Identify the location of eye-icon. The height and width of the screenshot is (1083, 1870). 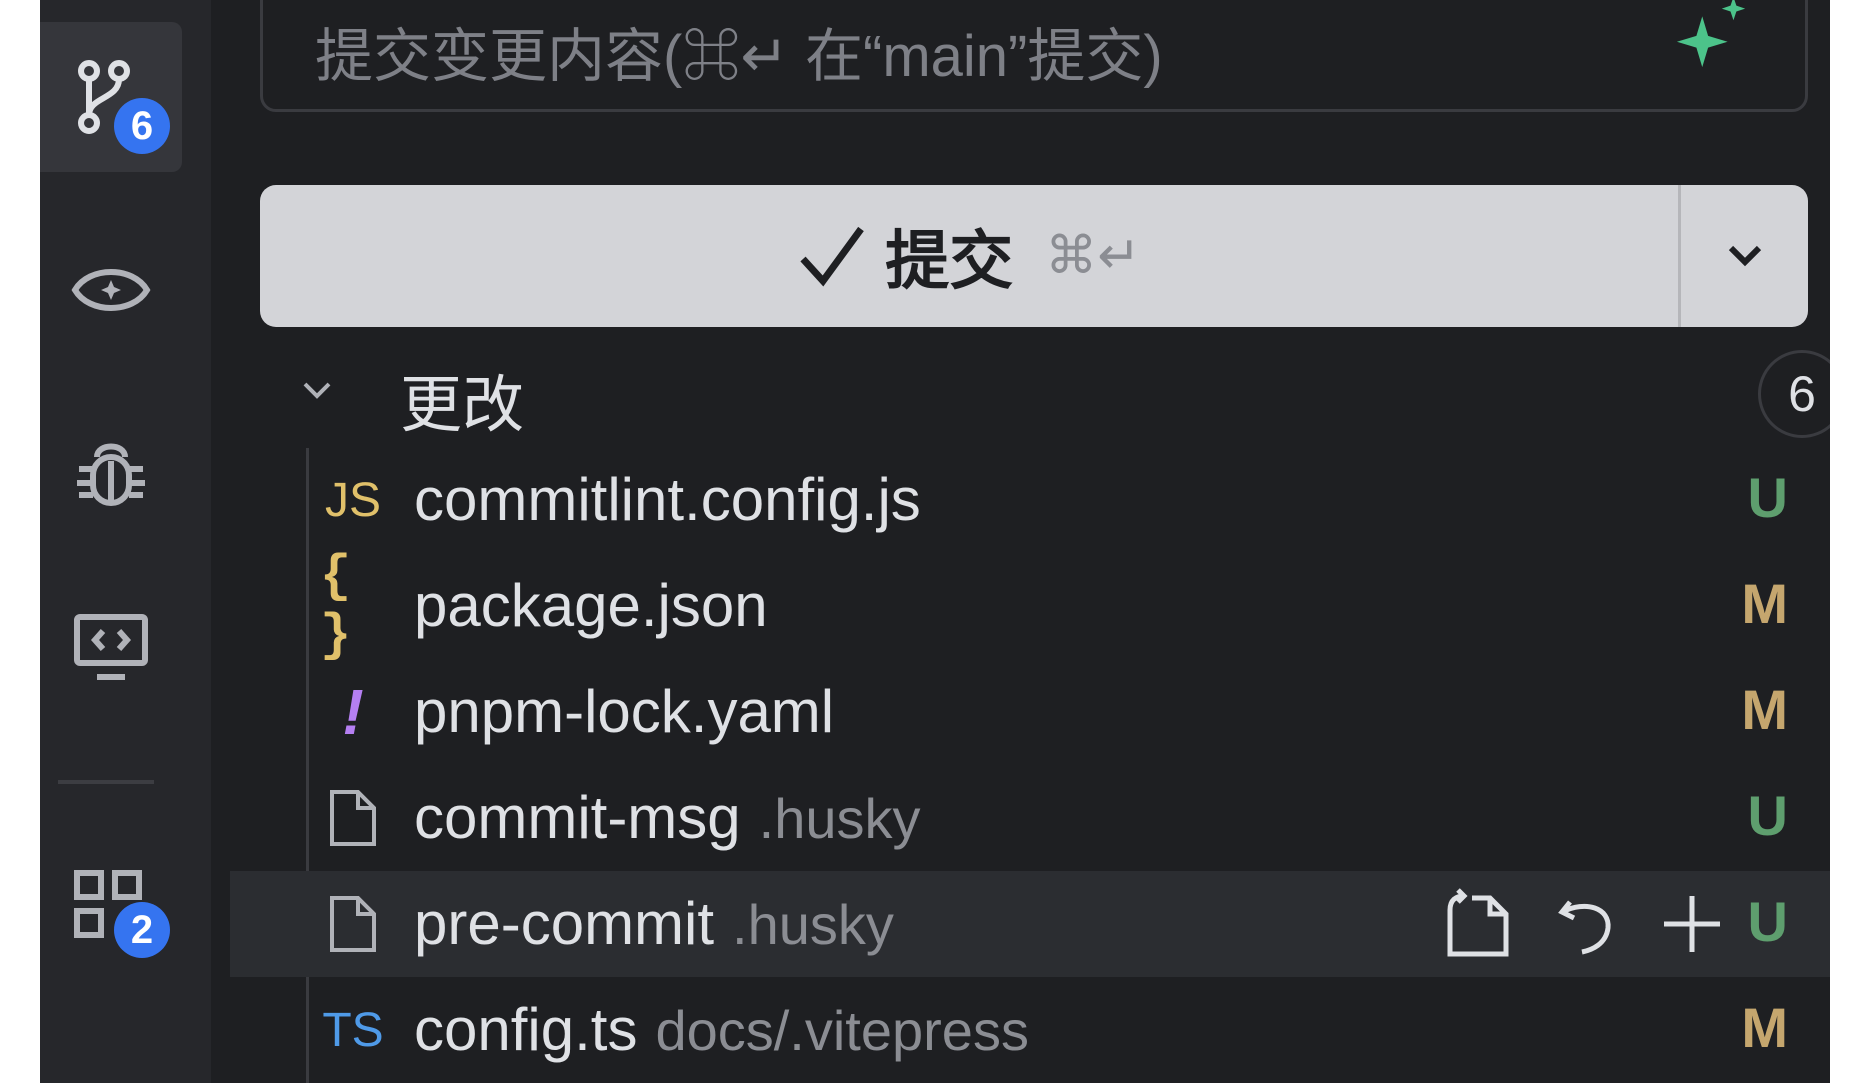
(111, 290).